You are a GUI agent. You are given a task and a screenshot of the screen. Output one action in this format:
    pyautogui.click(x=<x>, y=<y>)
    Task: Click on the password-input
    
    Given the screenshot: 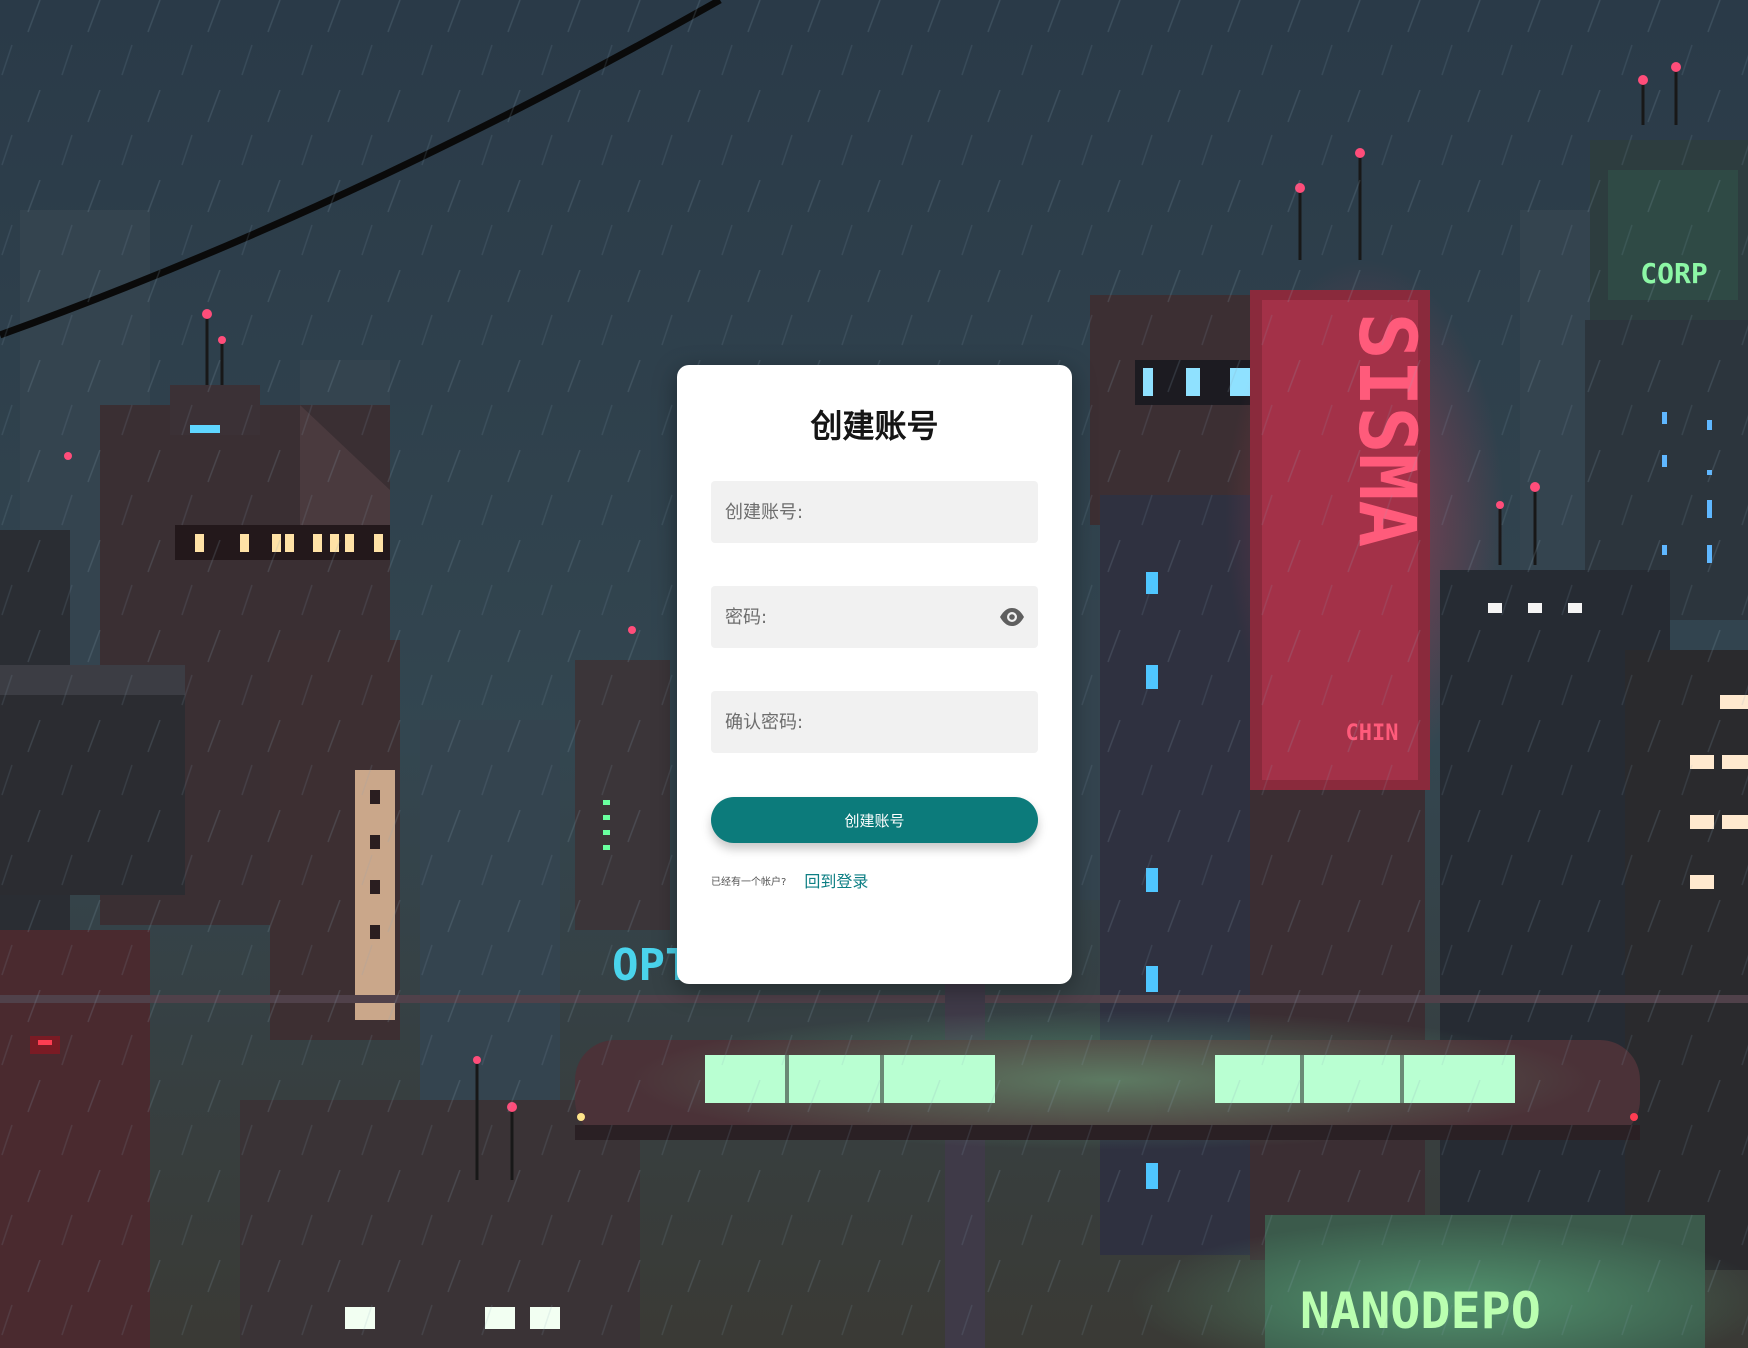 What is the action you would take?
    pyautogui.click(x=874, y=617)
    